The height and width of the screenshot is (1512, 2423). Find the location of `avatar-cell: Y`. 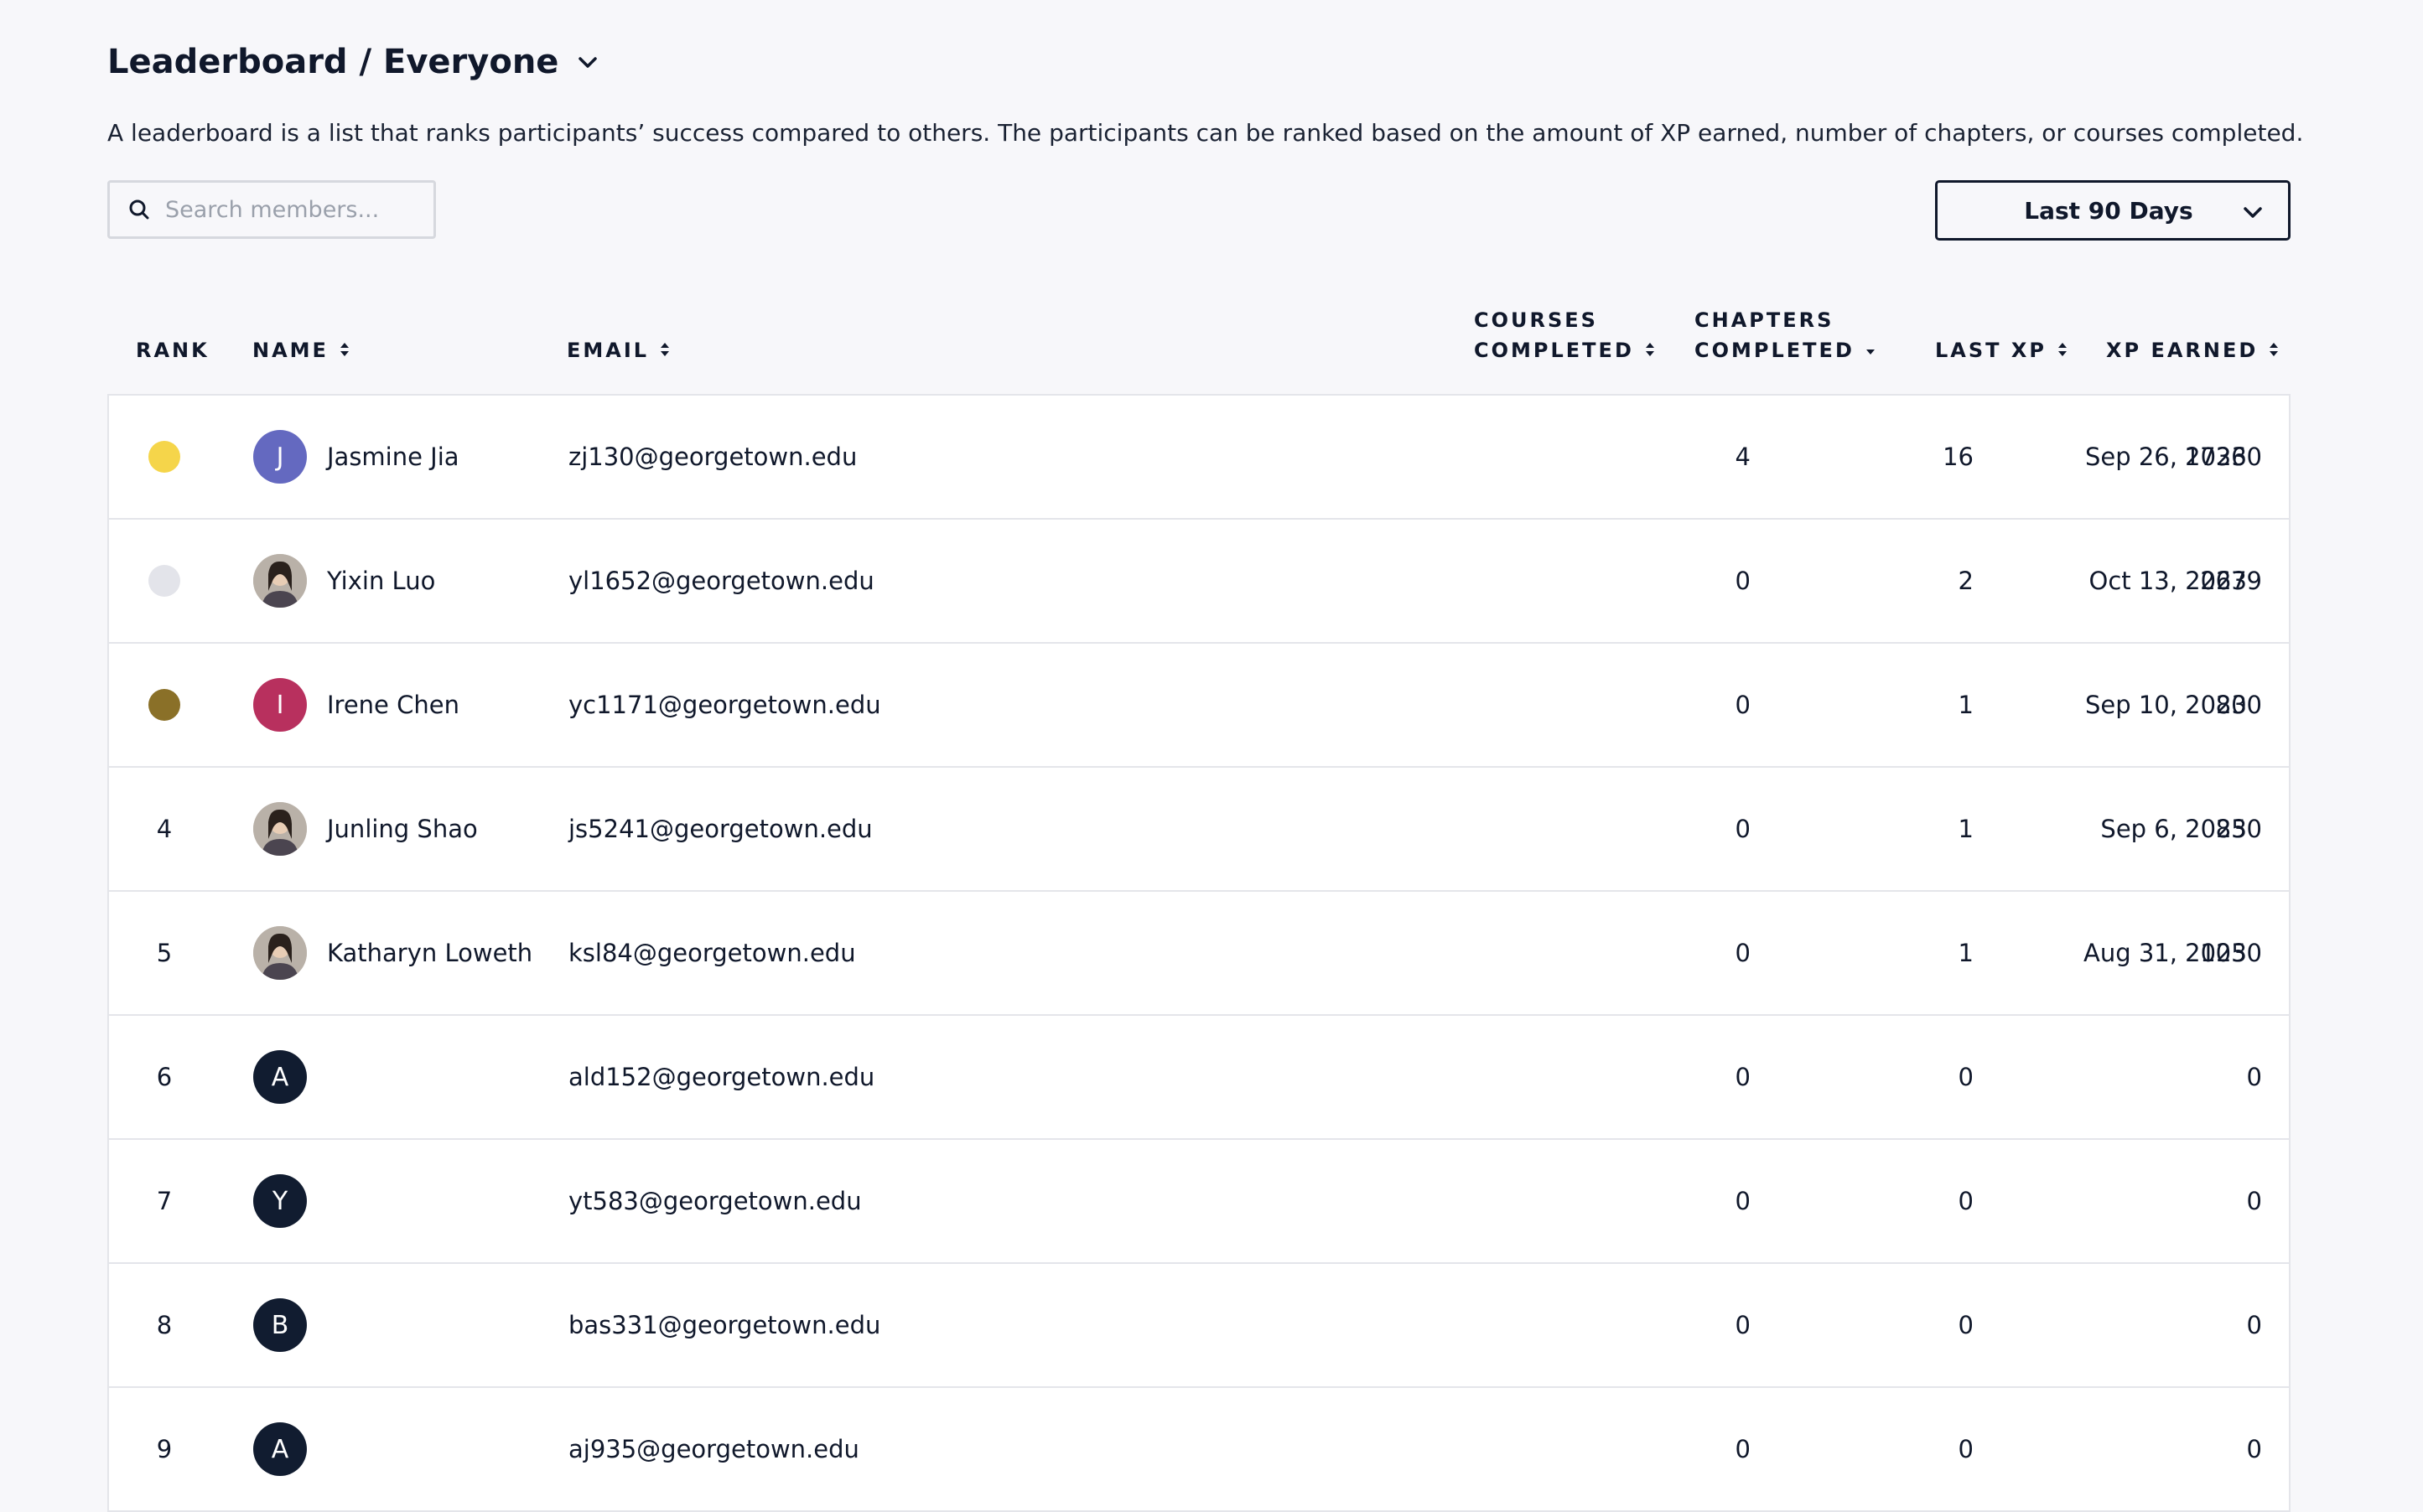

avatar-cell: Y is located at coordinates (280, 1201).